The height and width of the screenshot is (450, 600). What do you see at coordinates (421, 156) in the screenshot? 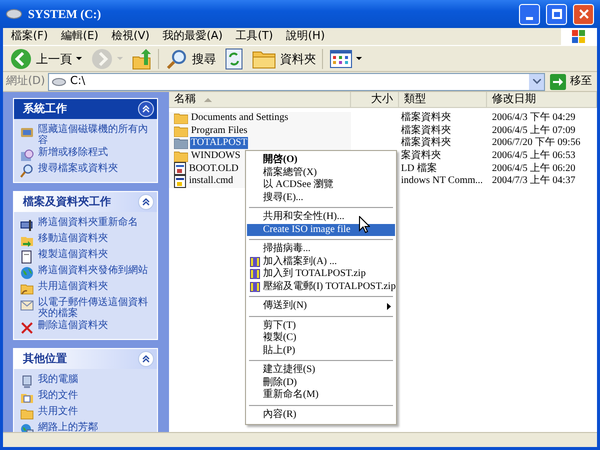
I see `file-type: 案資料夾` at bounding box center [421, 156].